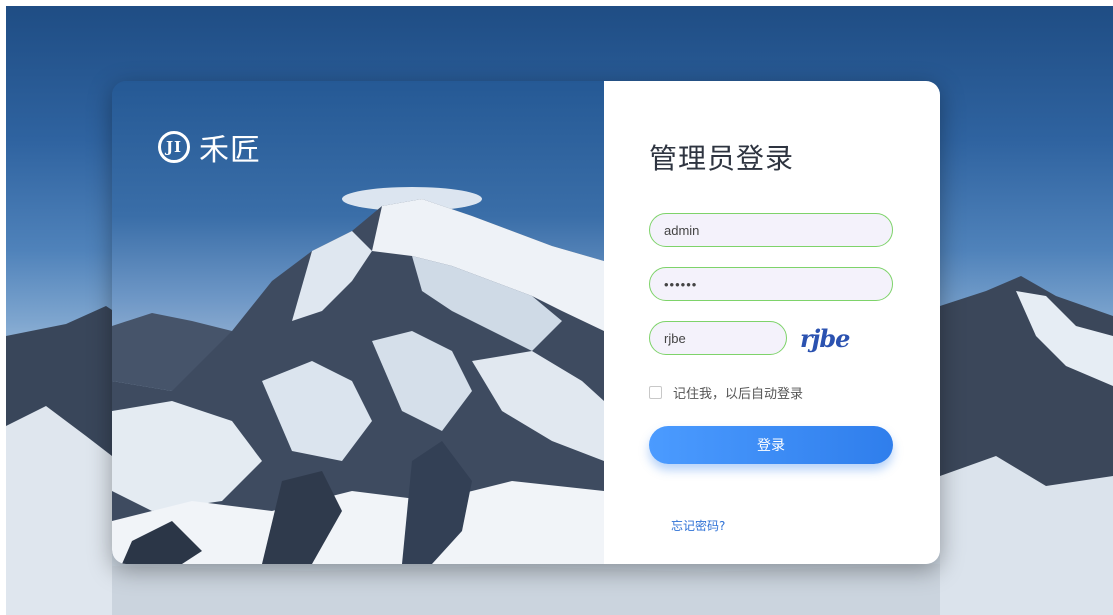 The width and height of the screenshot is (1113, 615). I want to click on page-title: 管理员登录, so click(722, 158).